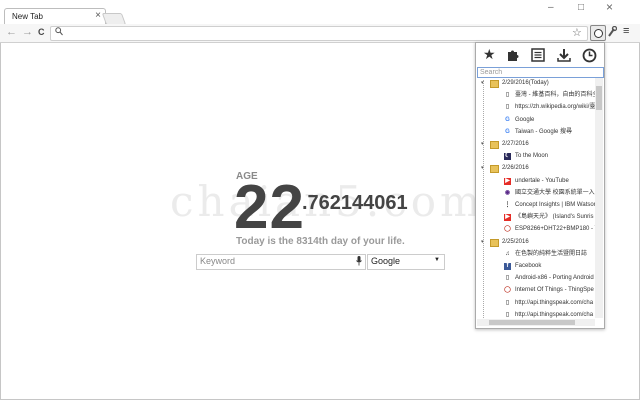  What do you see at coordinates (525, 119) in the screenshot?
I see `history-item-title: Google` at bounding box center [525, 119].